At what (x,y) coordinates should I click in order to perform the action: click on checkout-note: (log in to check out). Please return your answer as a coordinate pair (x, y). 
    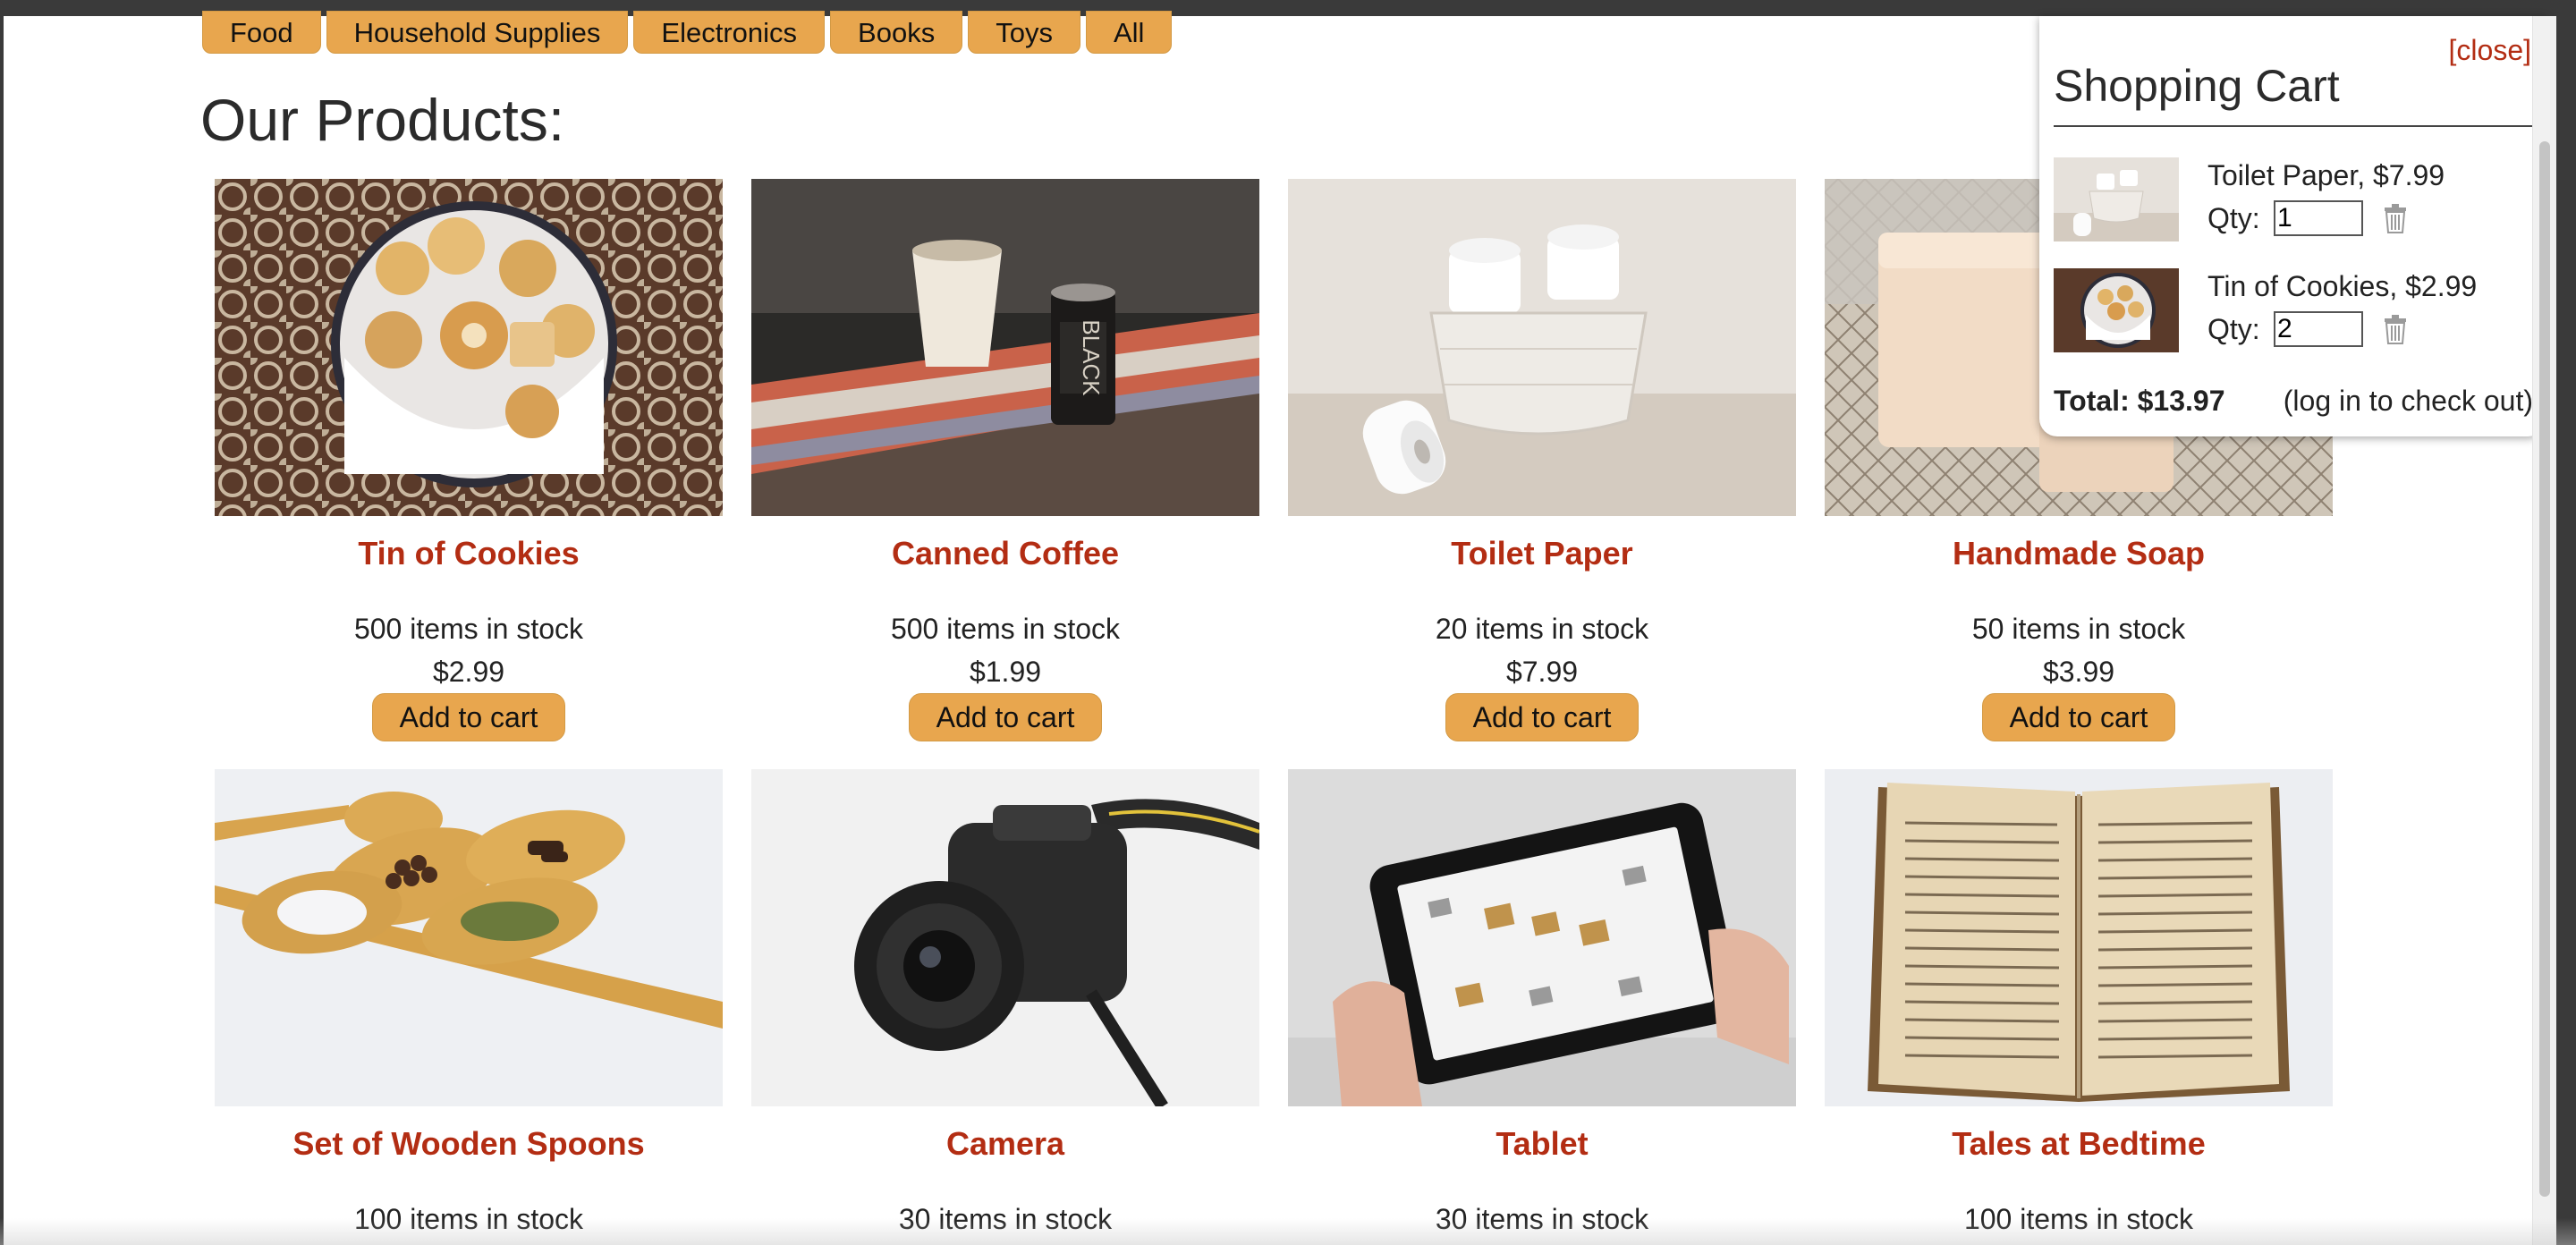
    Looking at the image, I should click on (2408, 401).